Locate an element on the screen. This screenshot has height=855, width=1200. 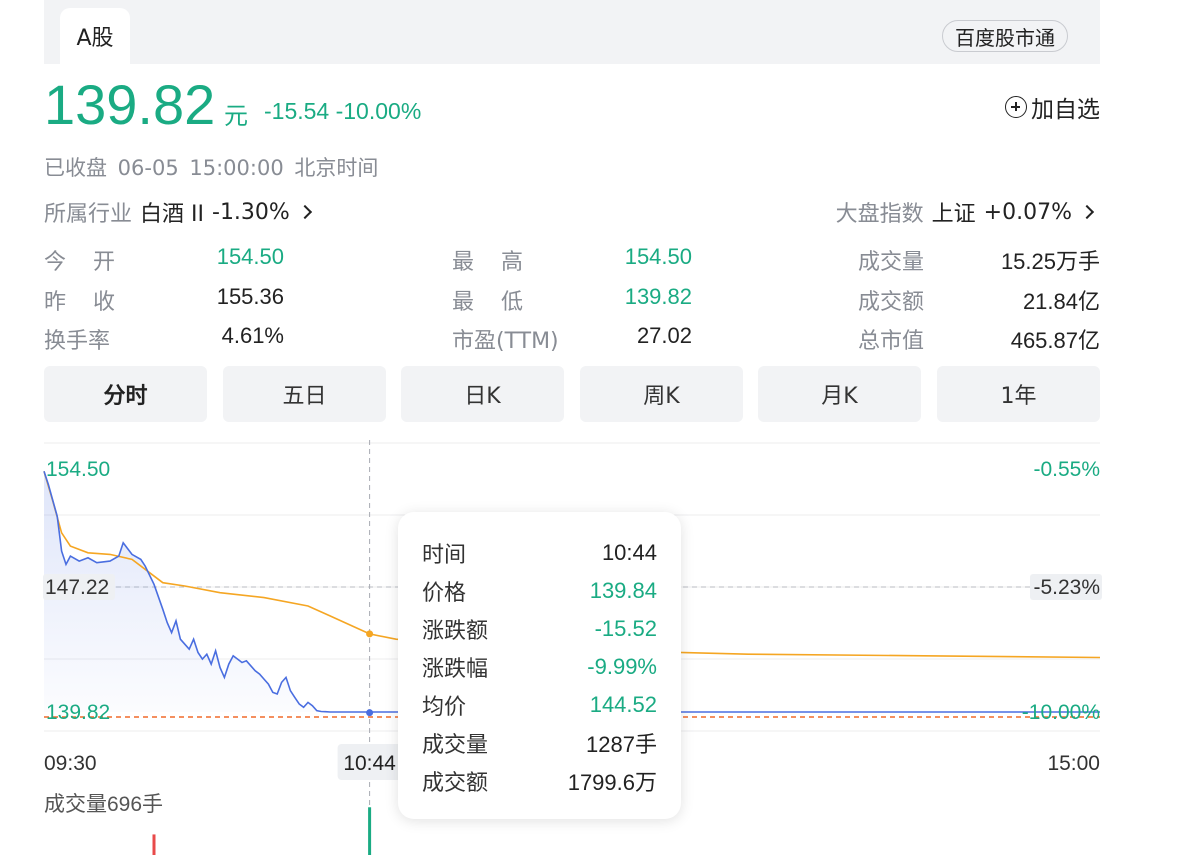
tooltip-key: 涨跌幅 is located at coordinates (455, 669).